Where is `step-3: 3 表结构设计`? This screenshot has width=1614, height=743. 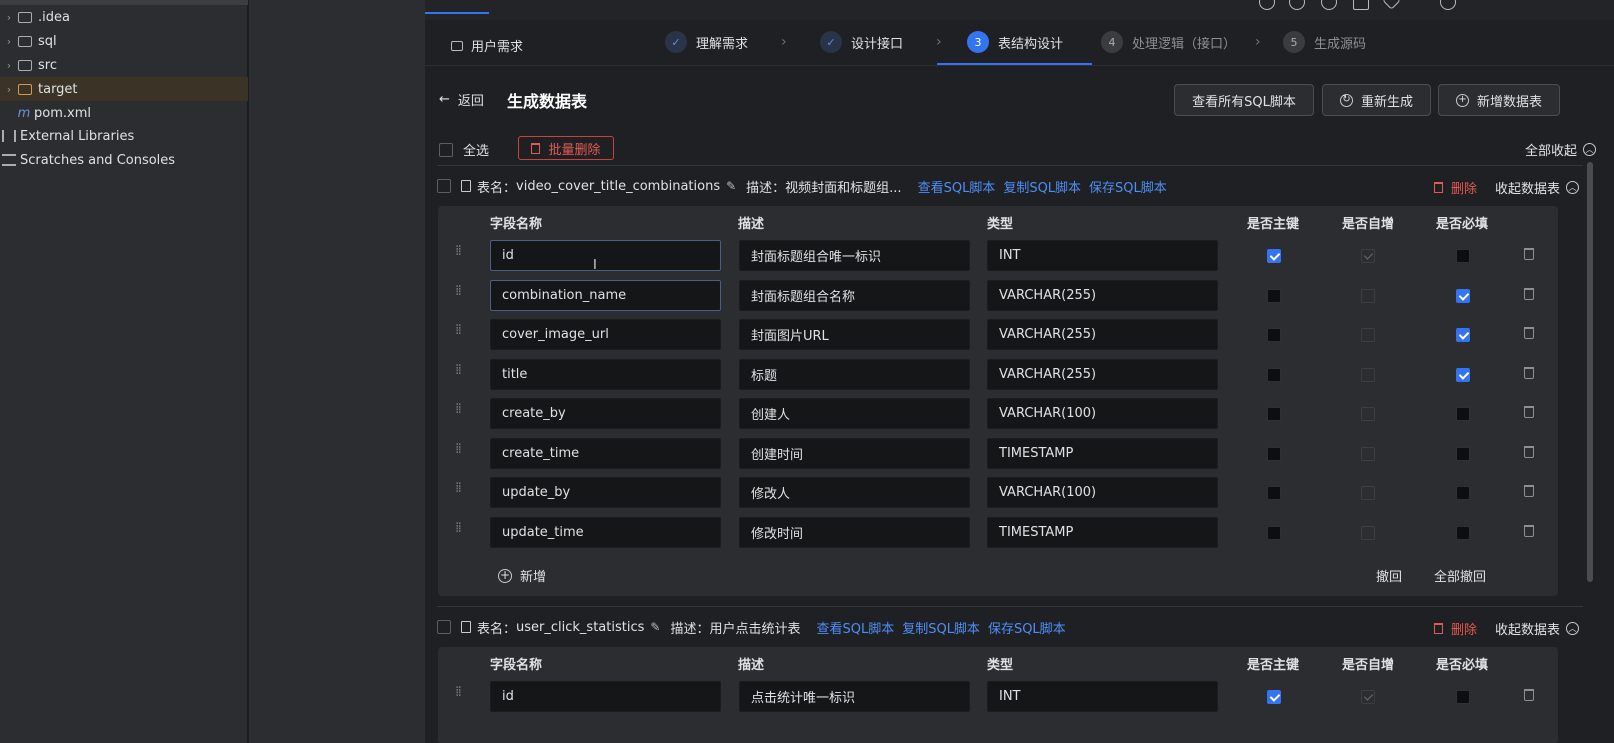 step-3: 3 表结构设计 is located at coordinates (1015, 42).